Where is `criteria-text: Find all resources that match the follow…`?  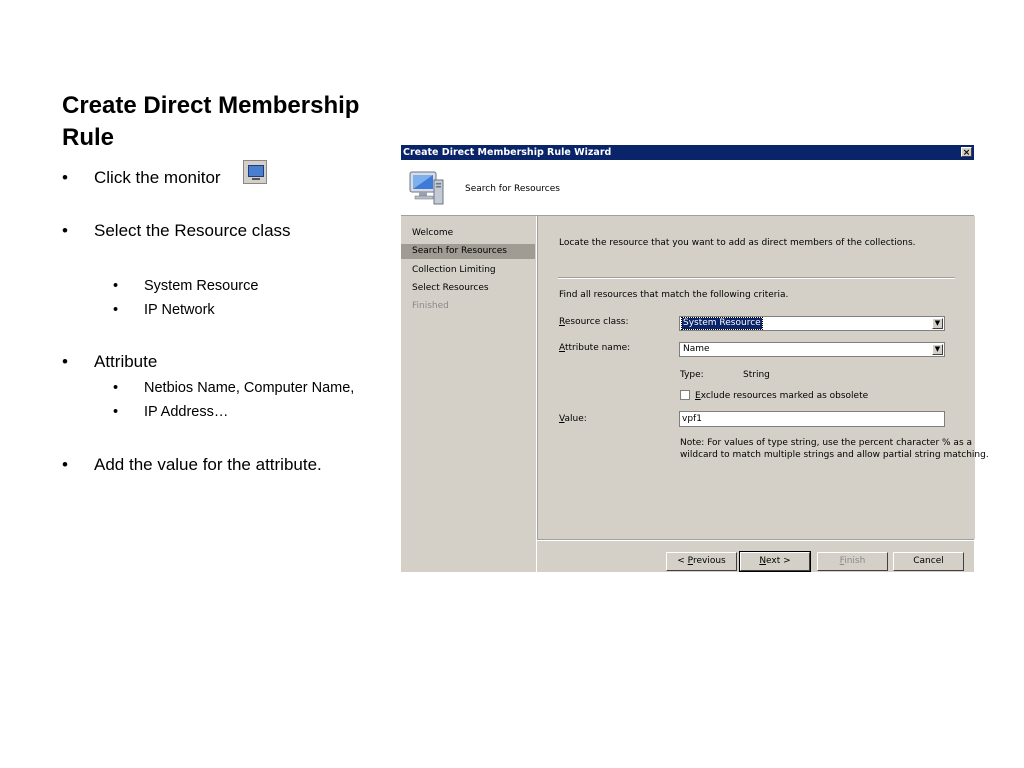
criteria-text: Find all resources that match the follow… is located at coordinates (674, 295).